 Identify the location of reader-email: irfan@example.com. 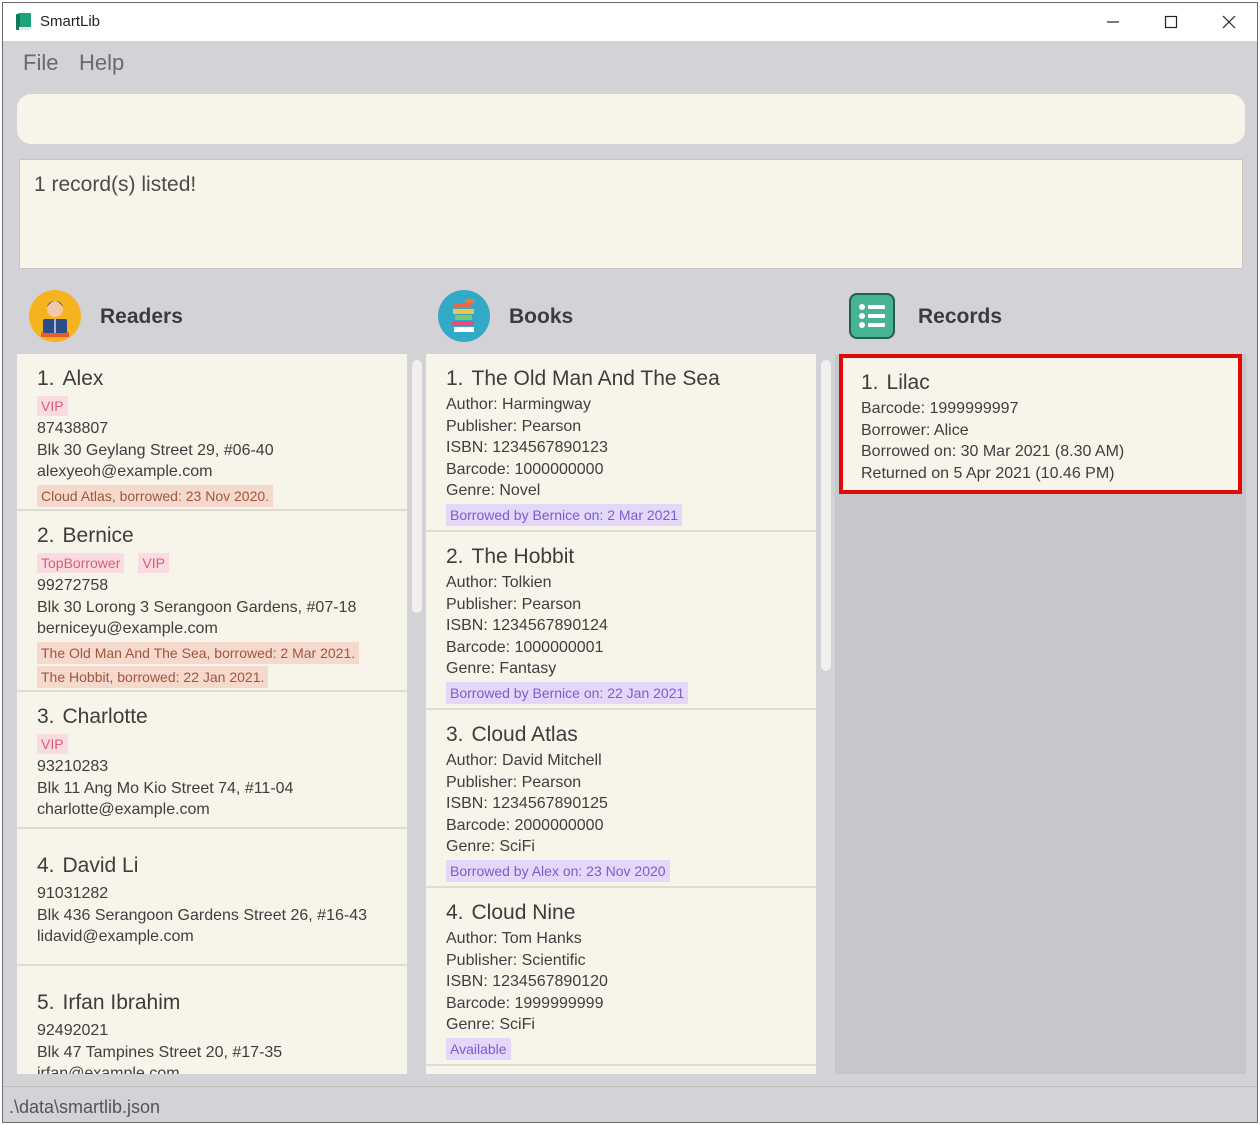
(108, 1069).